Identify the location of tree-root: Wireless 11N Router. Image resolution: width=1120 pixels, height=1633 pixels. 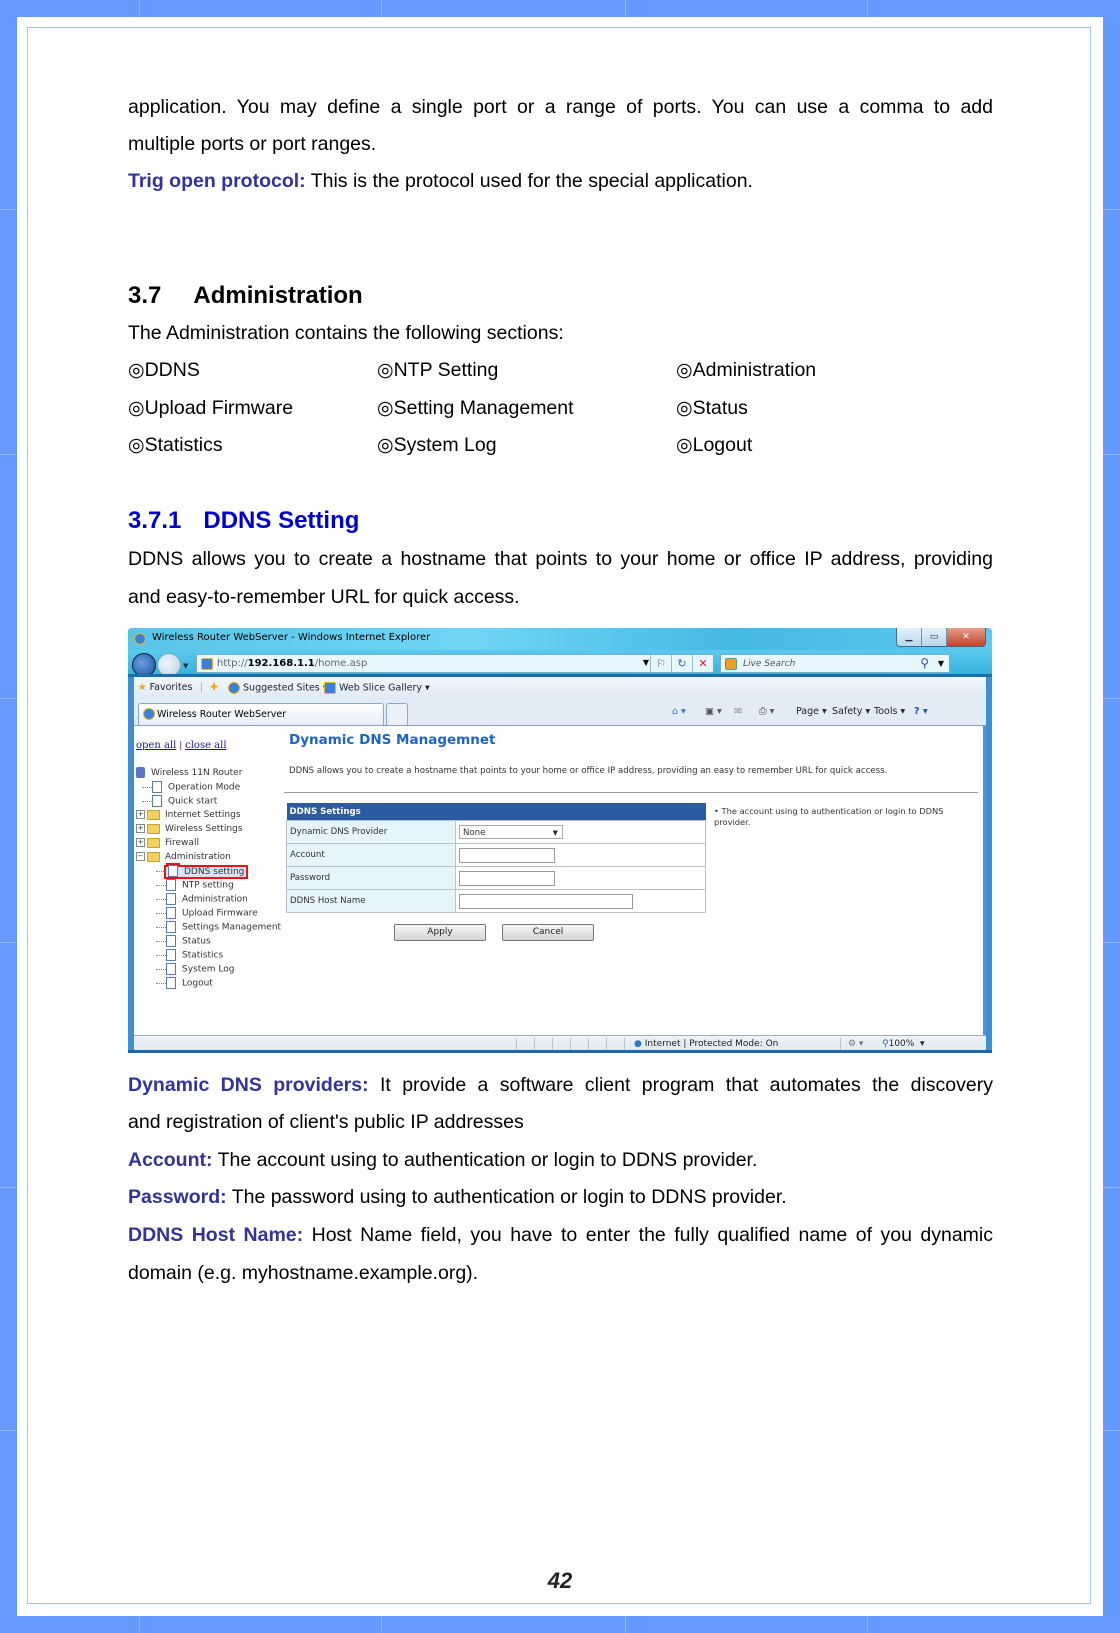
(189, 773).